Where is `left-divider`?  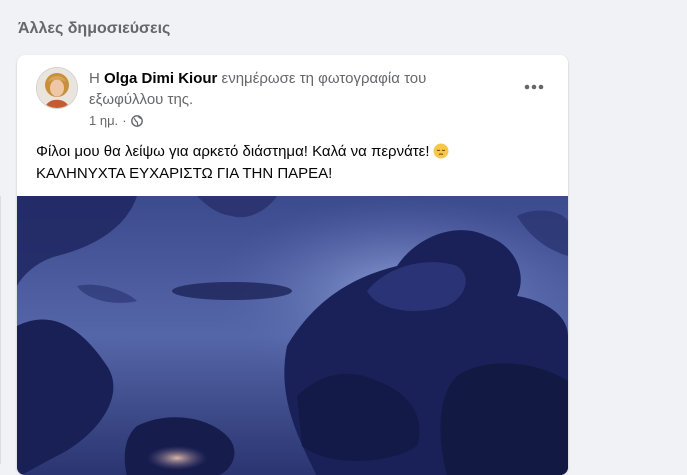 left-divider is located at coordinates (0, 330).